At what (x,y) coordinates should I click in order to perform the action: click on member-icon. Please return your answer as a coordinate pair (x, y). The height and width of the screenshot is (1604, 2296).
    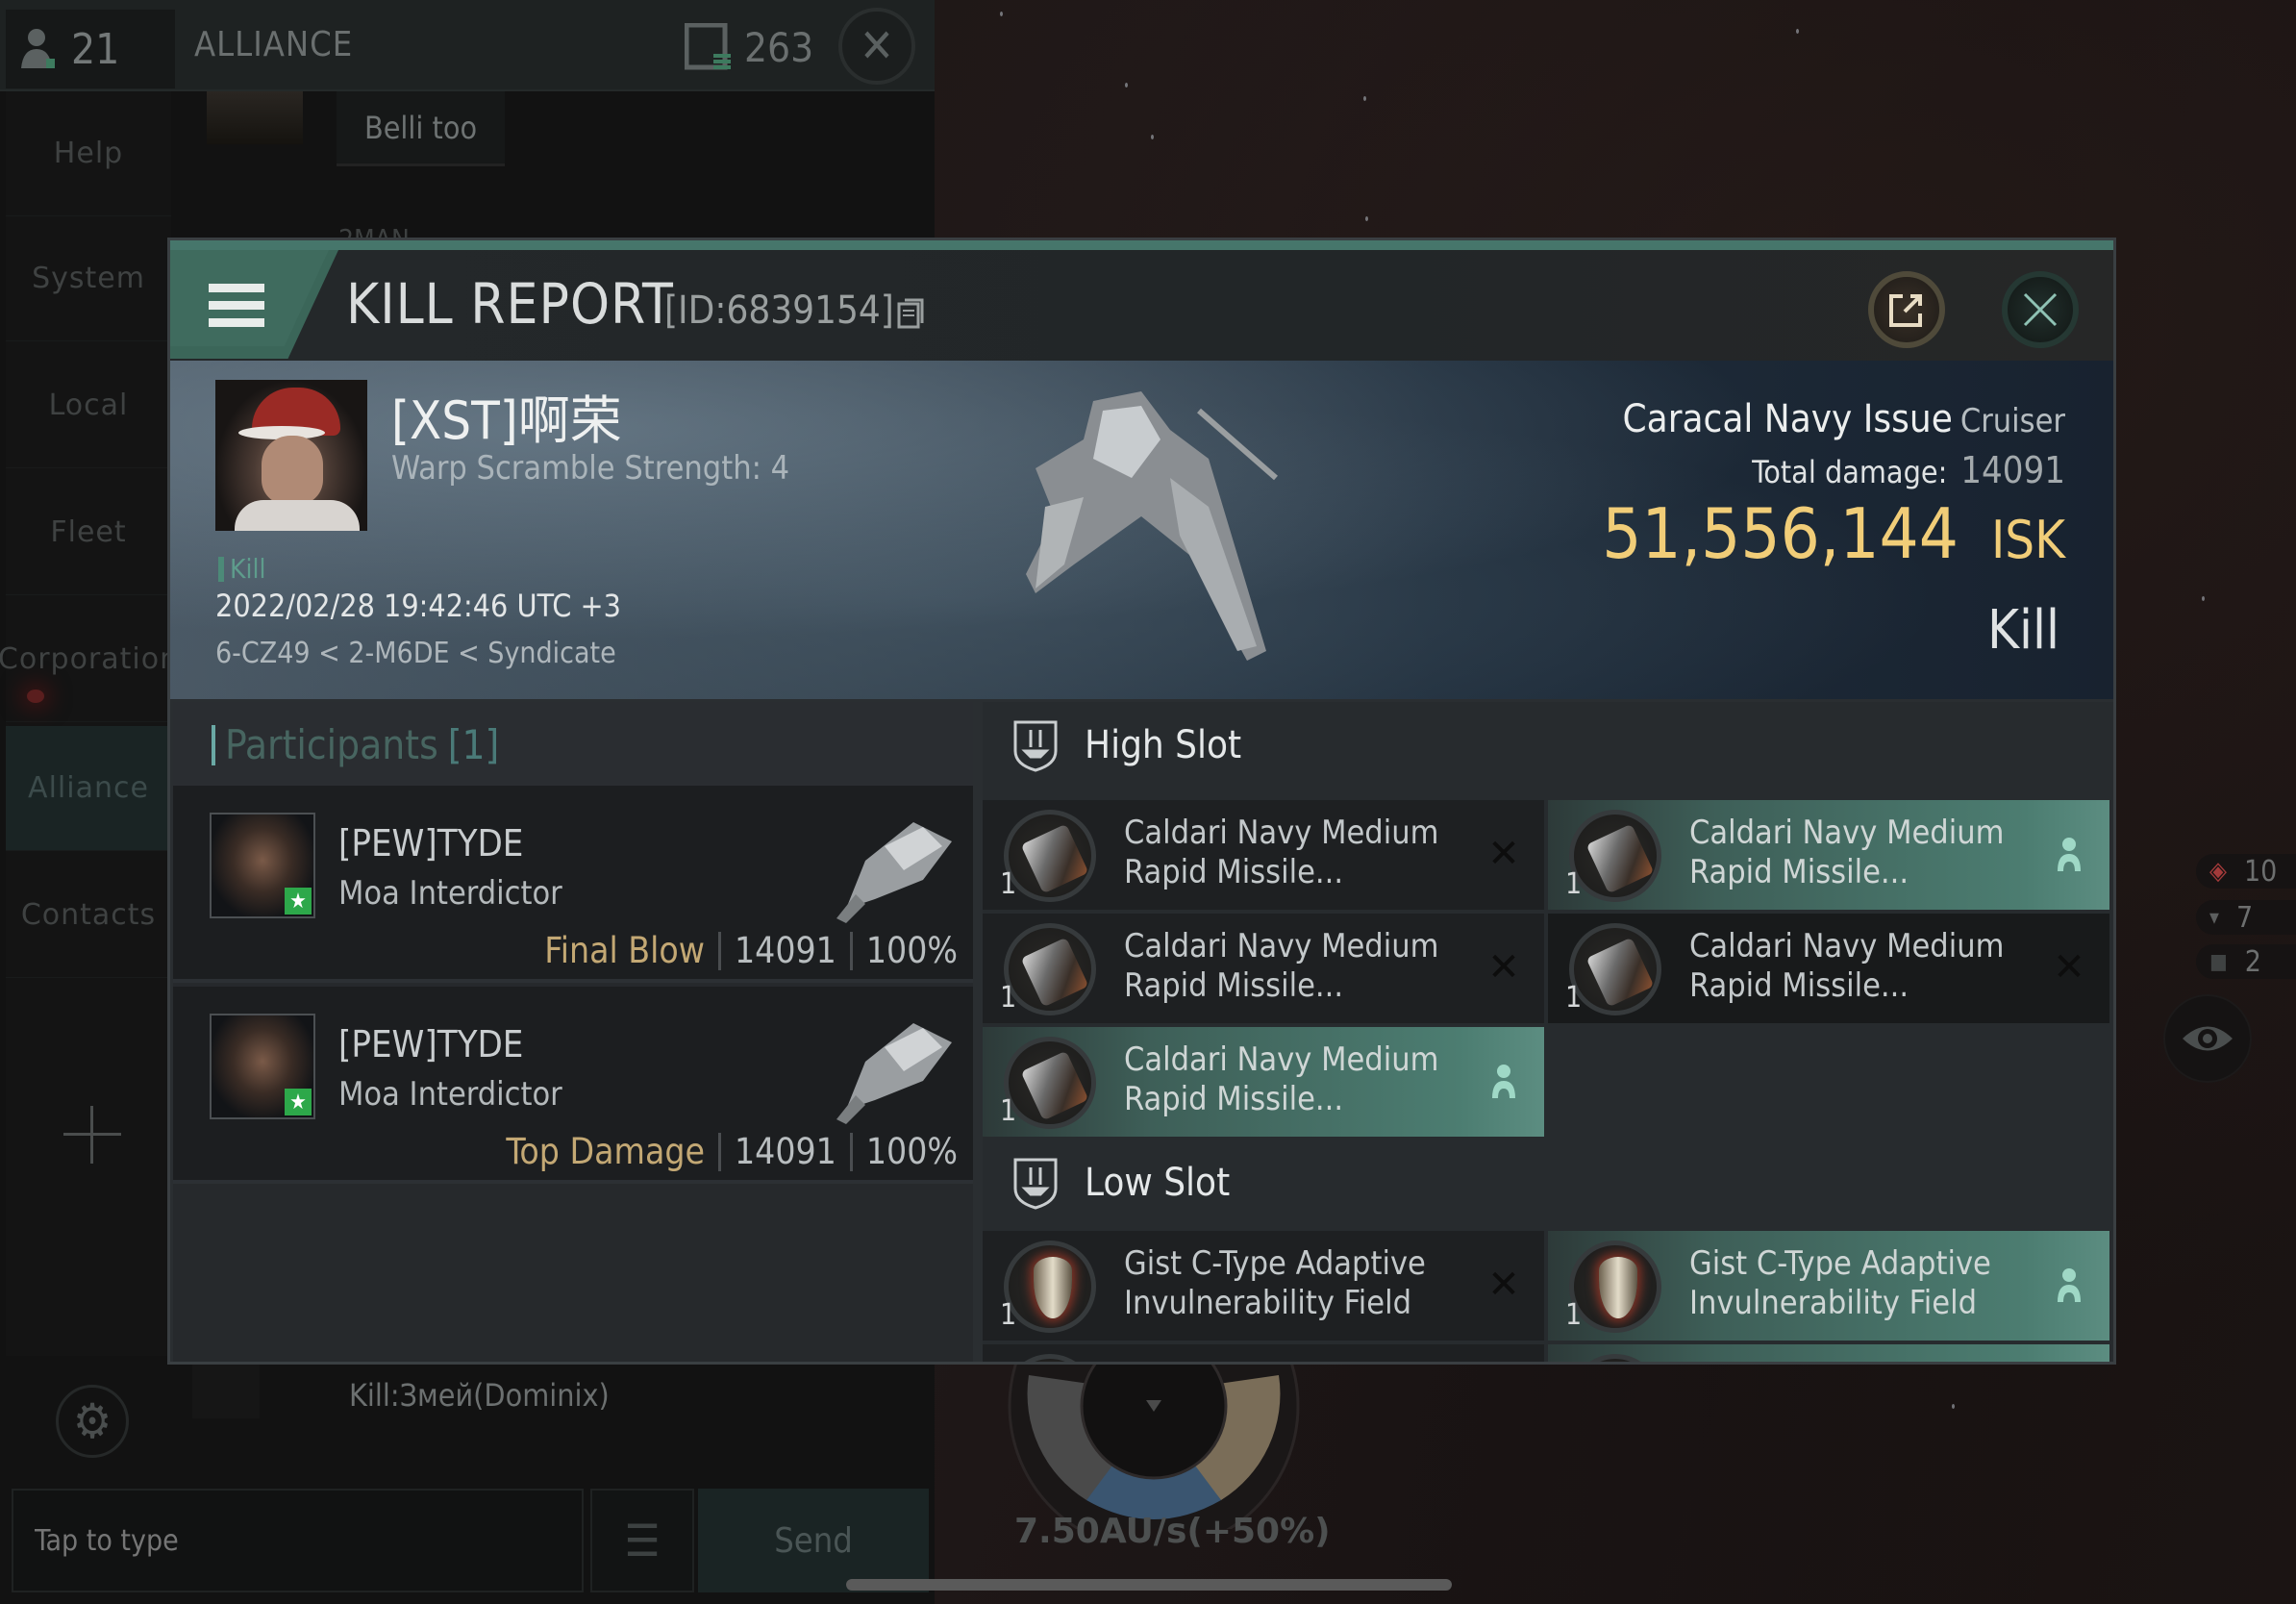
    Looking at the image, I should click on (38, 48).